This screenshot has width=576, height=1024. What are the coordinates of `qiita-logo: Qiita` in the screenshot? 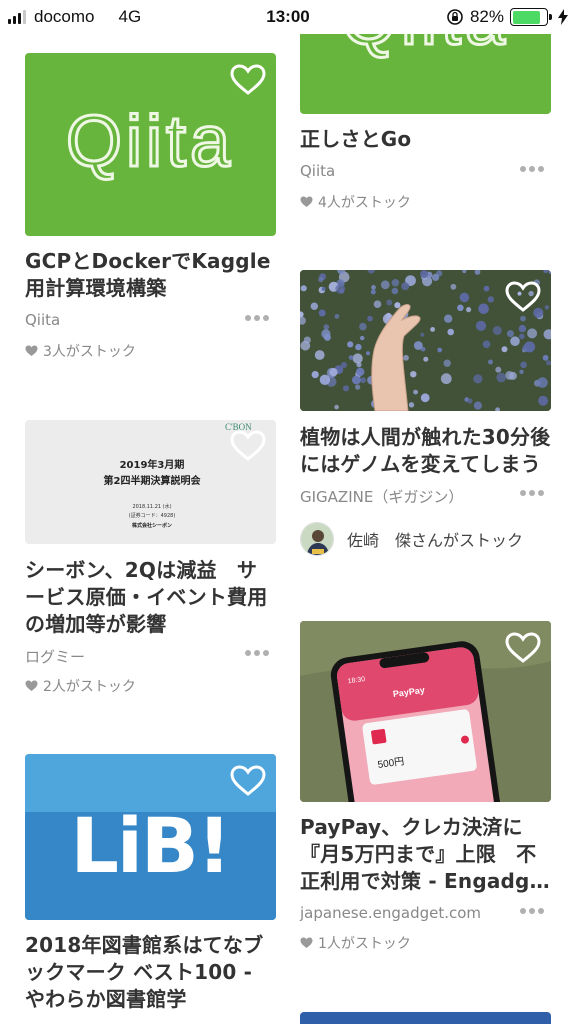 It's located at (424, 48).